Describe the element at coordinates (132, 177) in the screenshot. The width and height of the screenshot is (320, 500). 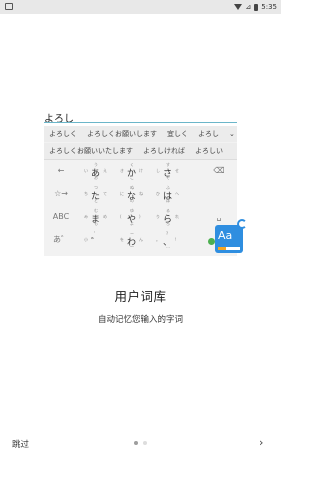
I see `kana-char: こ` at that location.